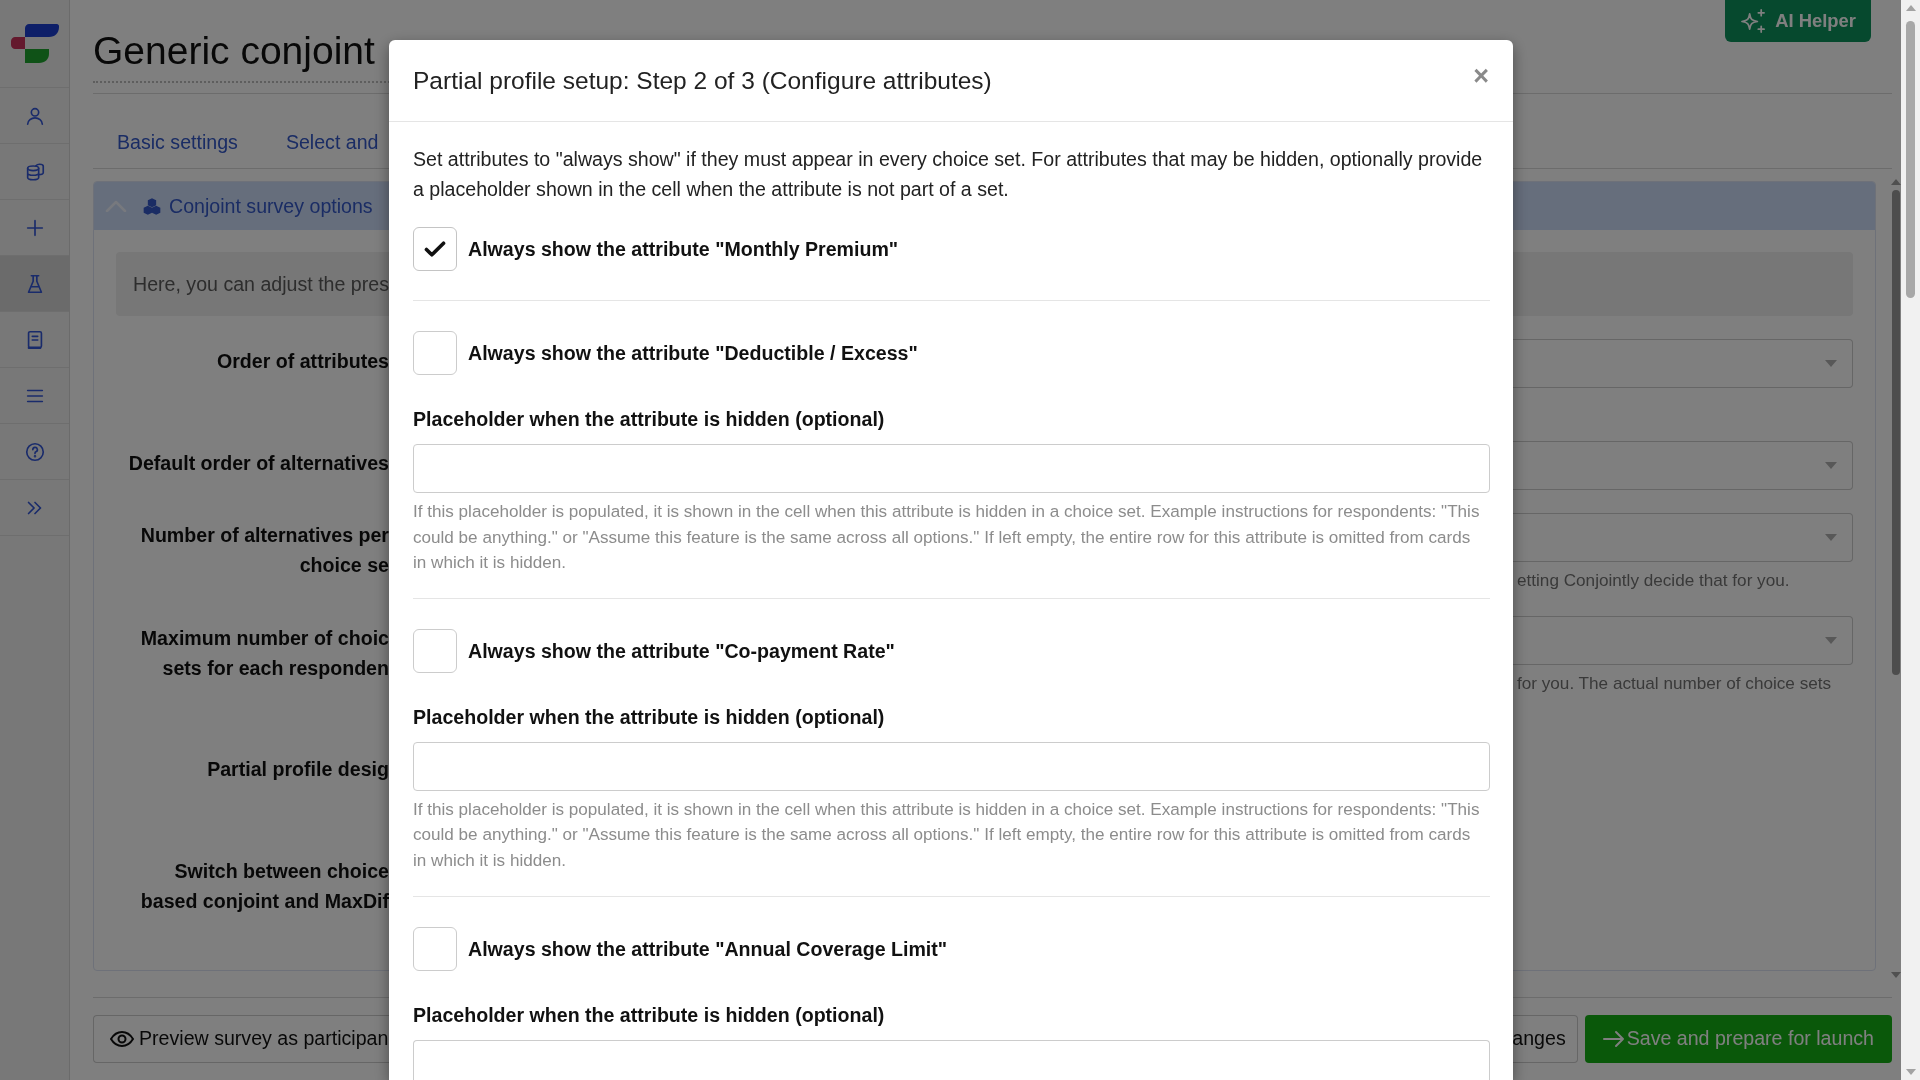  What do you see at coordinates (1653, 580) in the screenshot?
I see `help-text: etting Conjointly decide that for you.` at bounding box center [1653, 580].